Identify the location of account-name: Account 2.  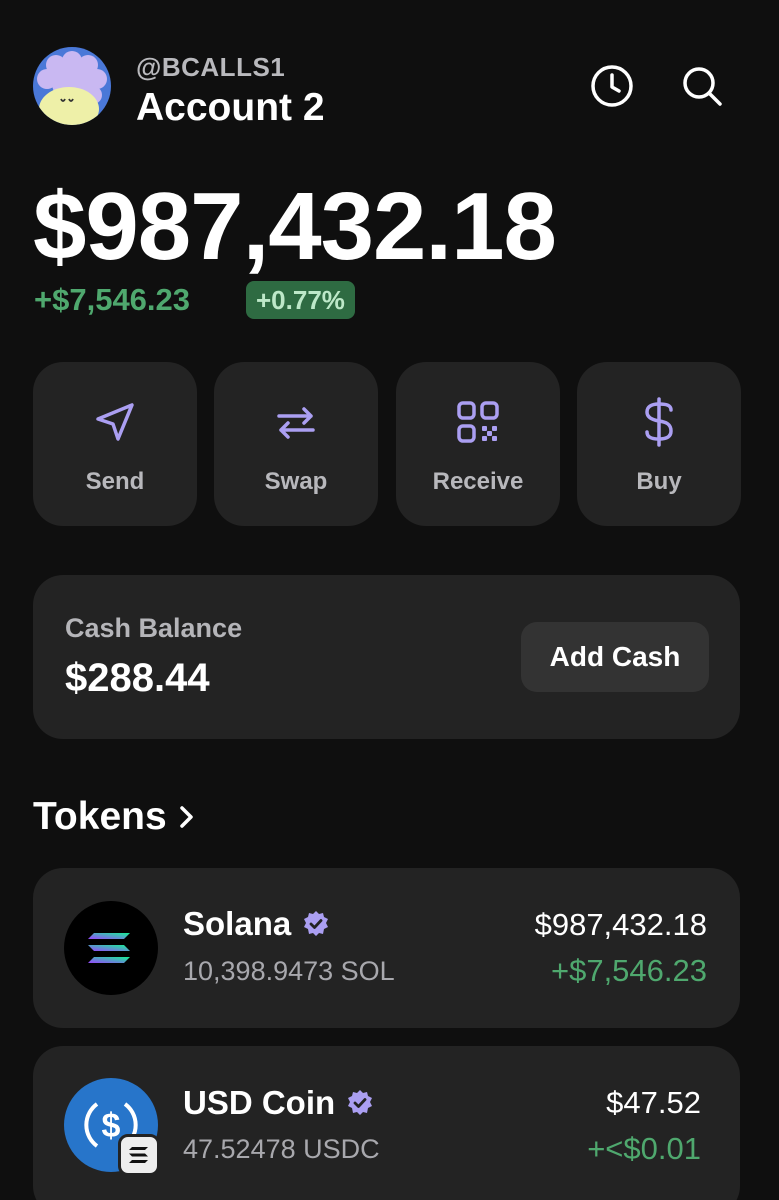
(230, 108).